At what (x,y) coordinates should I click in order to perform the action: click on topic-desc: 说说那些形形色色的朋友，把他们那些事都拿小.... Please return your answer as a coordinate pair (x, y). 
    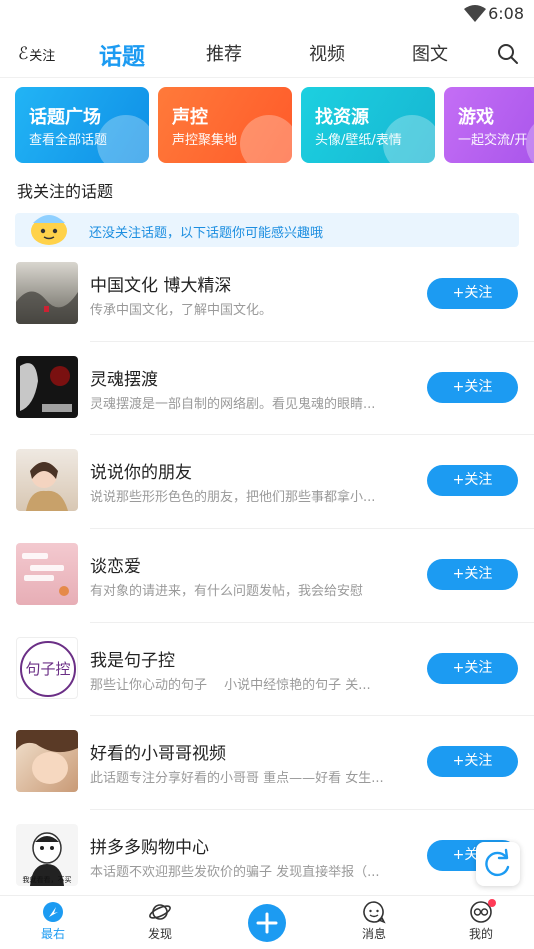
    Looking at the image, I should click on (233, 498).